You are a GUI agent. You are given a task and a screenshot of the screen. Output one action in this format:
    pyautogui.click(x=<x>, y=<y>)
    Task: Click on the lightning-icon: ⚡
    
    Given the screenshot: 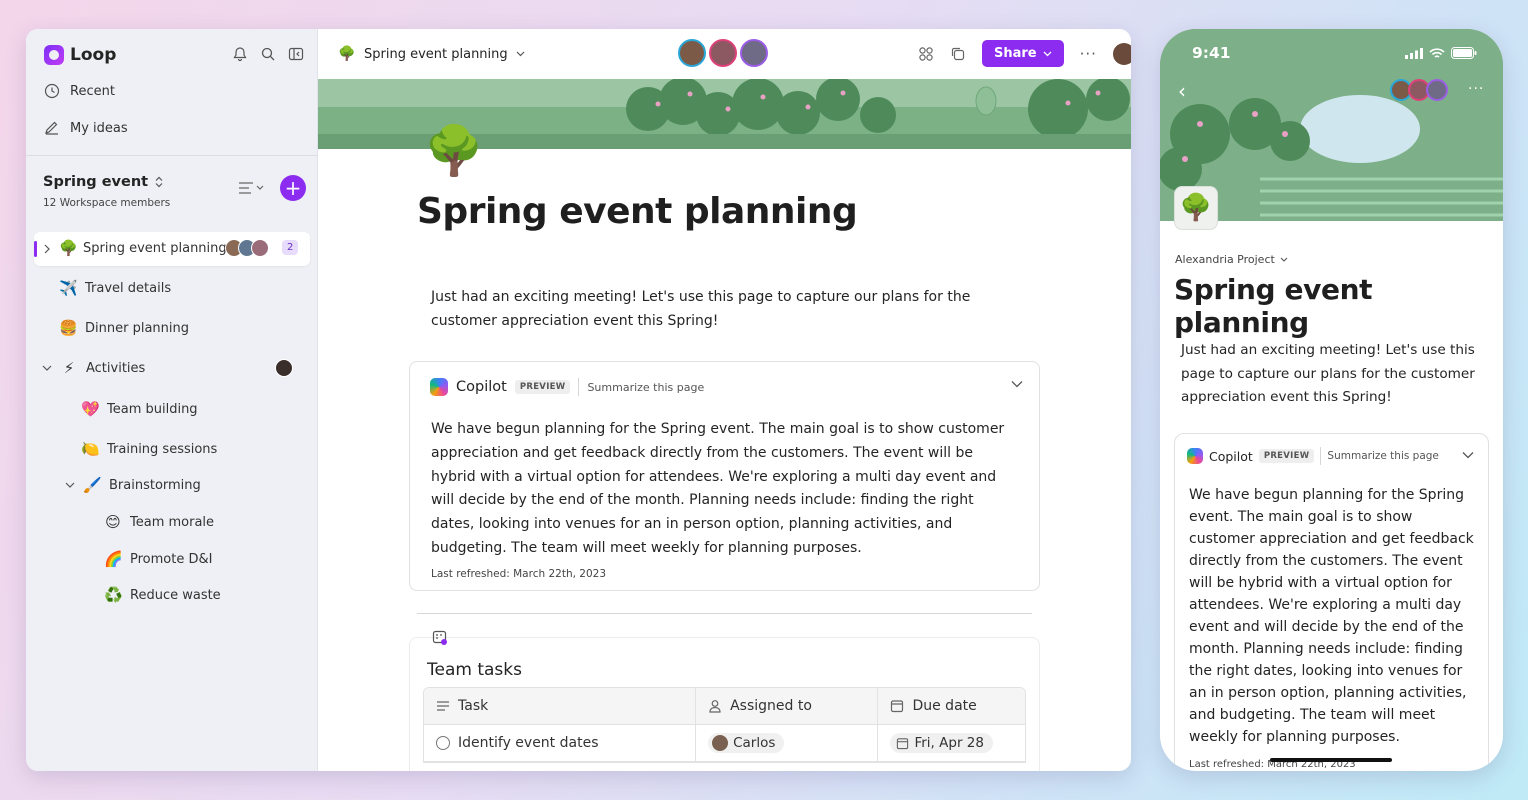 What is the action you would take?
    pyautogui.click(x=69, y=368)
    